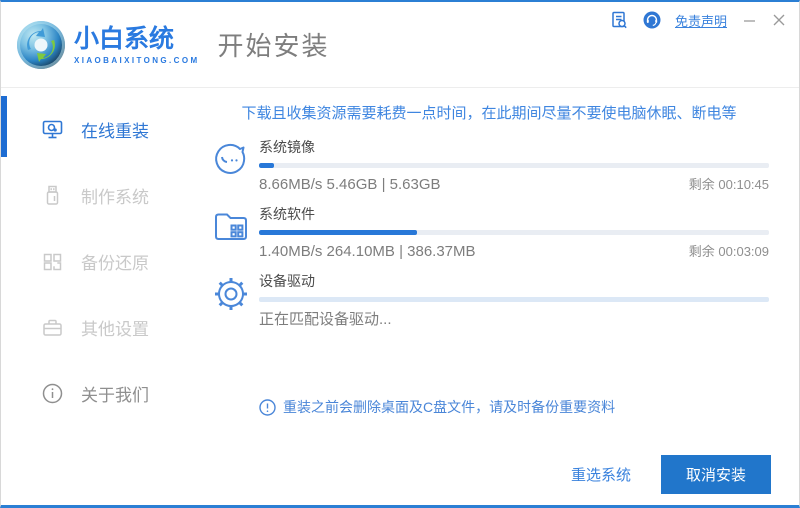 This screenshot has height=508, width=800. I want to click on sidebar-item-about-us: 关于我们, so click(101, 393).